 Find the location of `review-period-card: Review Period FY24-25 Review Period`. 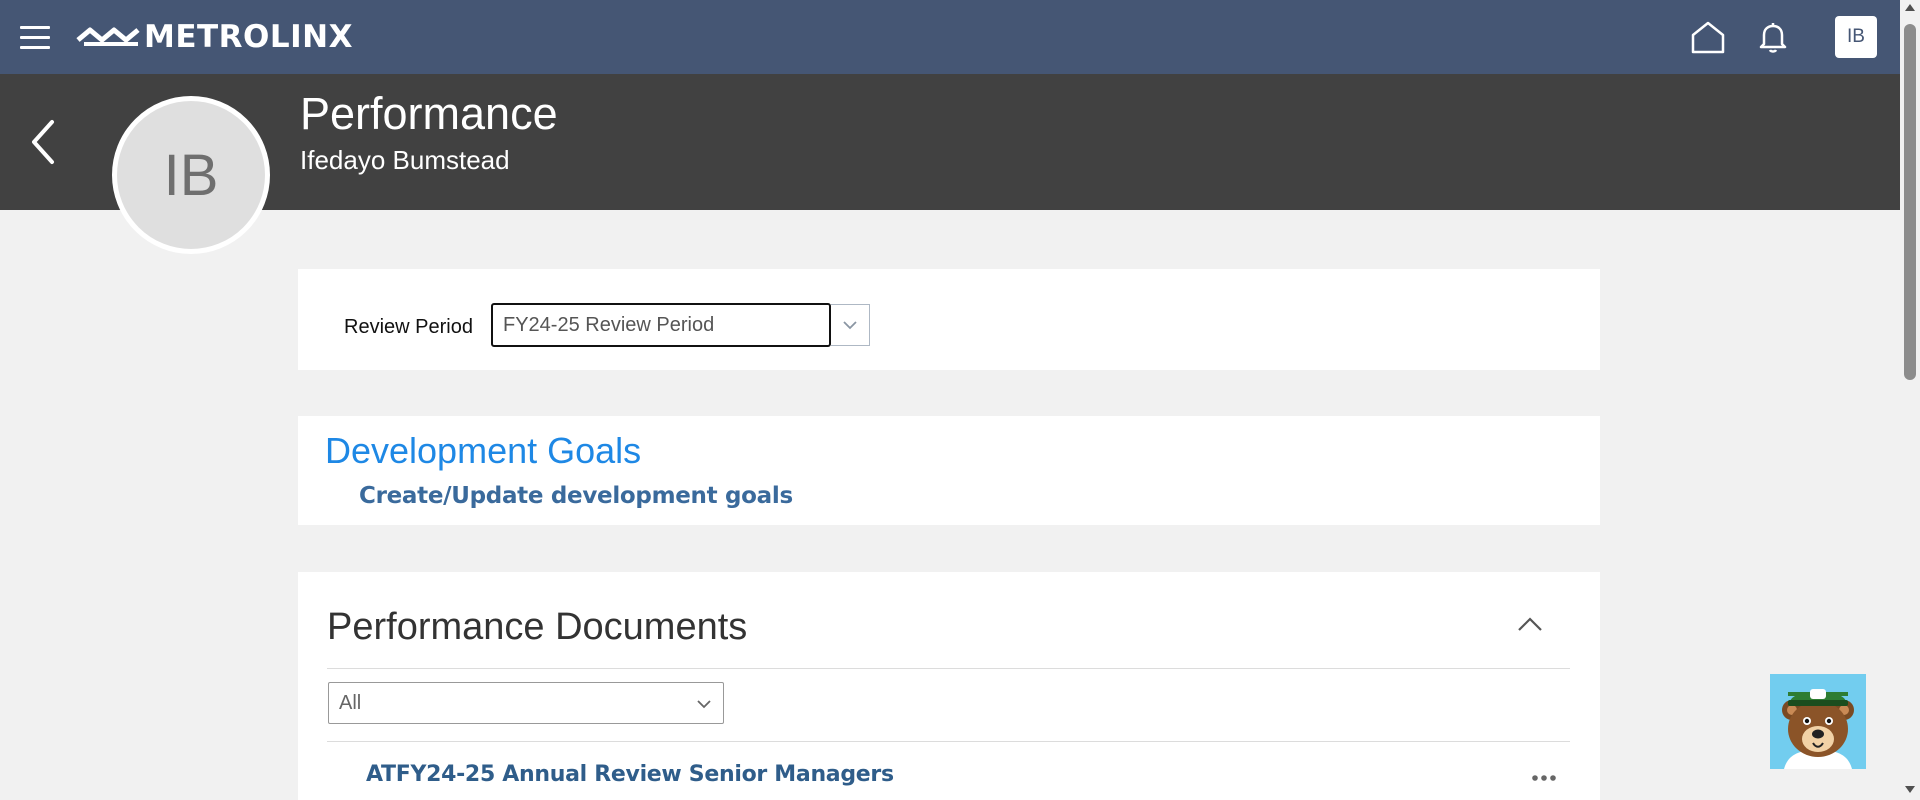

review-period-card: Review Period FY24-25 Review Period is located at coordinates (949, 319).